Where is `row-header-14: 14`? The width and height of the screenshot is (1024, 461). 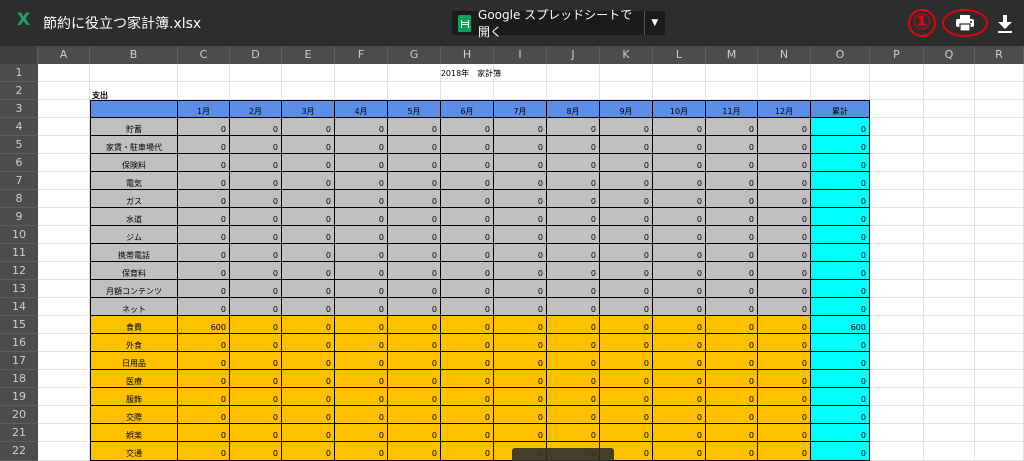 row-header-14: 14 is located at coordinates (19, 307).